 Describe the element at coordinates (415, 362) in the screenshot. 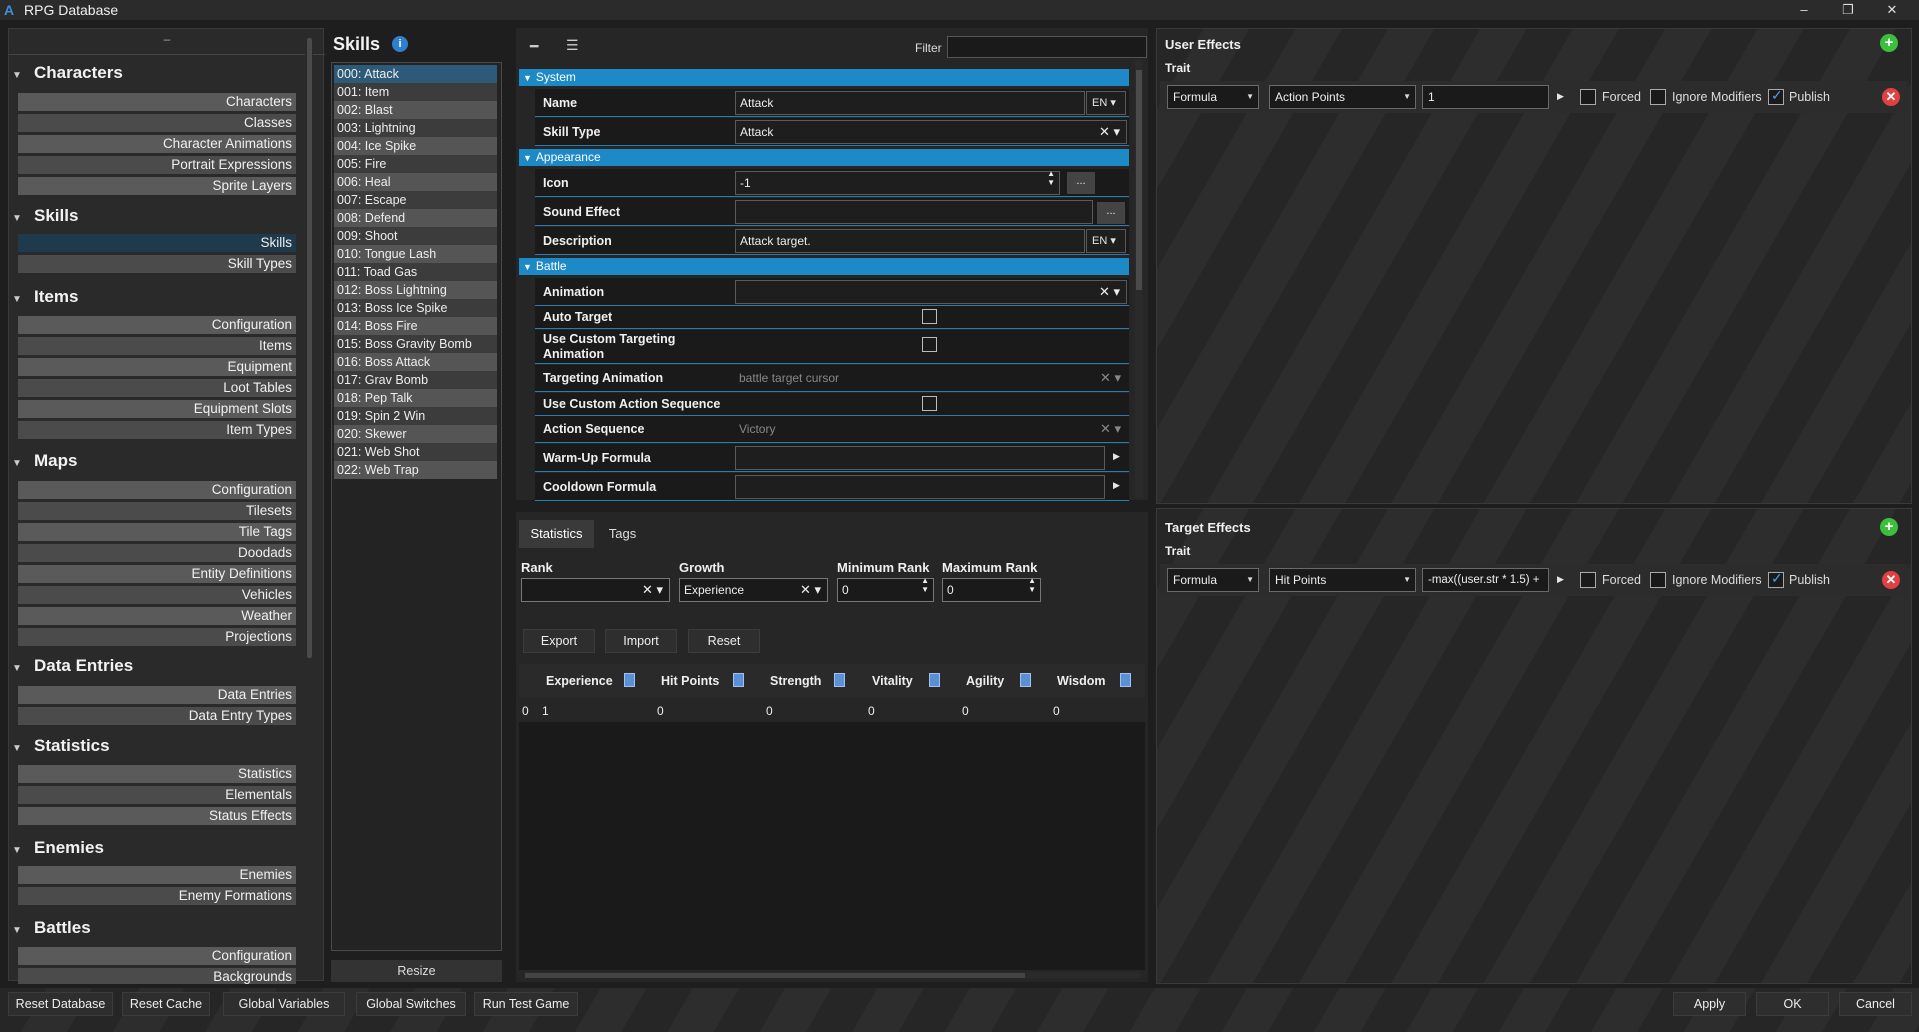

I see `skill-list-item: 016: Boss Attack` at that location.